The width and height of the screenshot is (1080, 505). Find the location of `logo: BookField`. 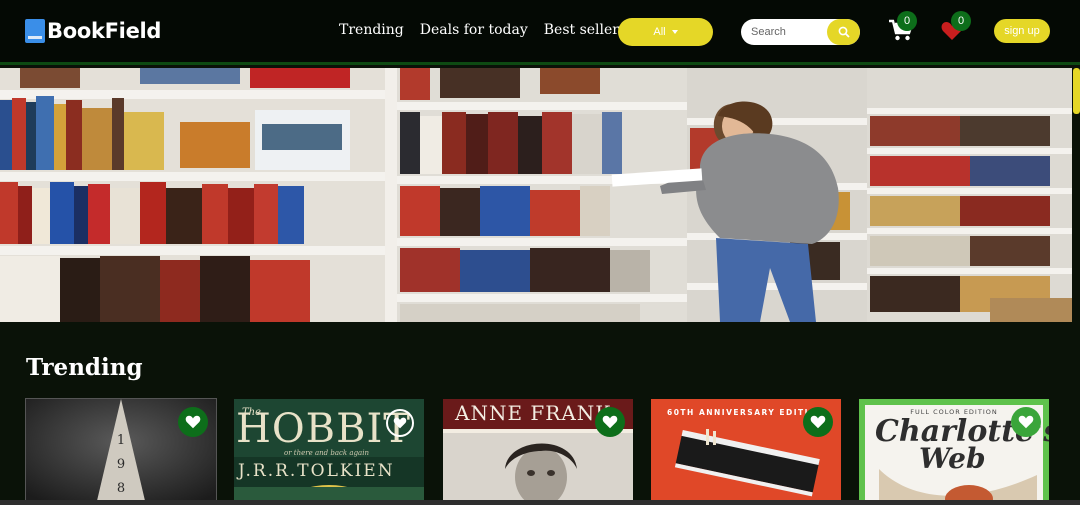

logo: BookField is located at coordinates (93, 31).